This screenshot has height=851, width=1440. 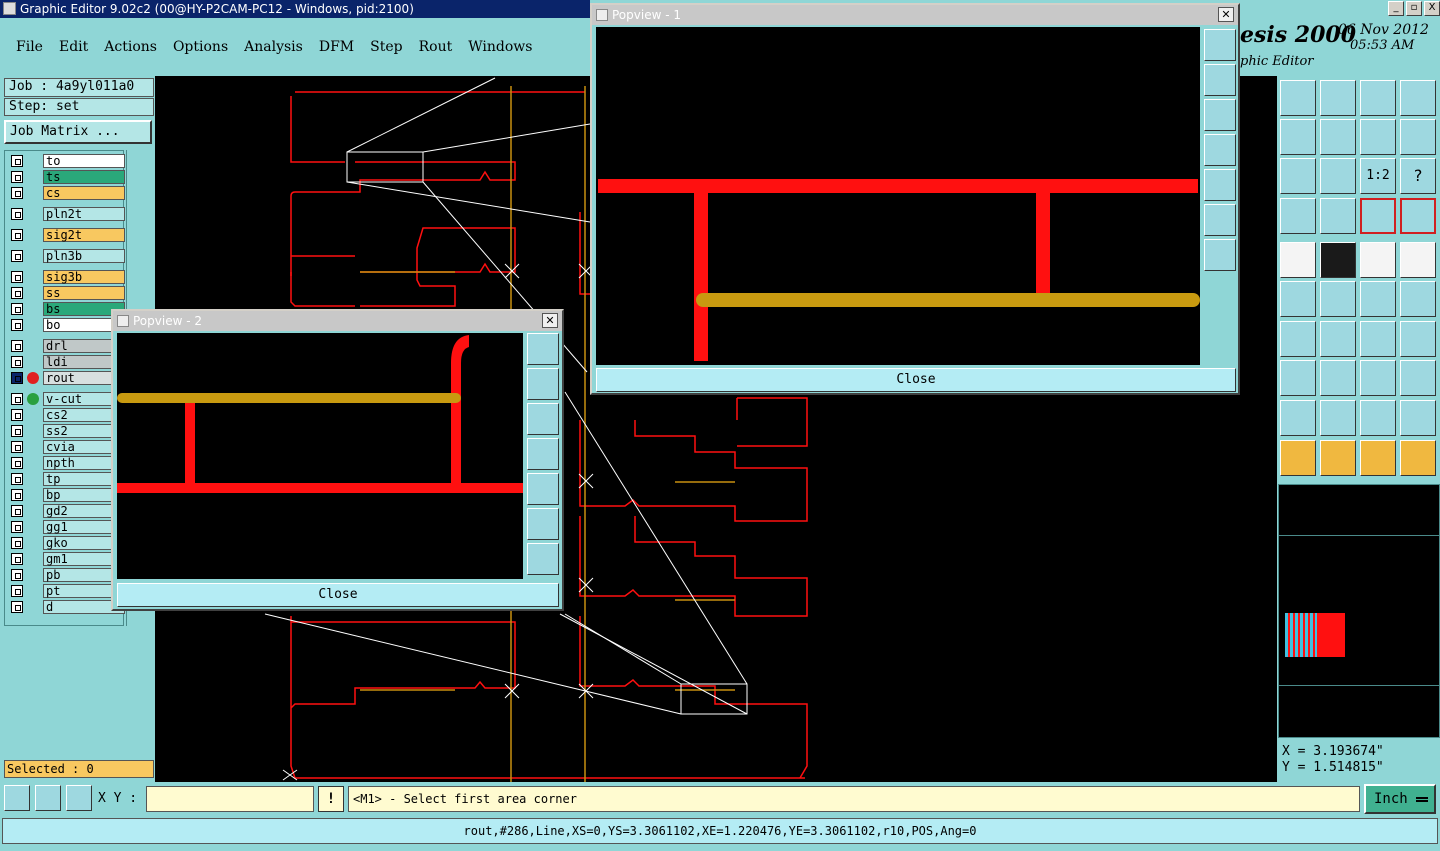 What do you see at coordinates (543, 454) in the screenshot?
I see `pv2-pan-left-icon` at bounding box center [543, 454].